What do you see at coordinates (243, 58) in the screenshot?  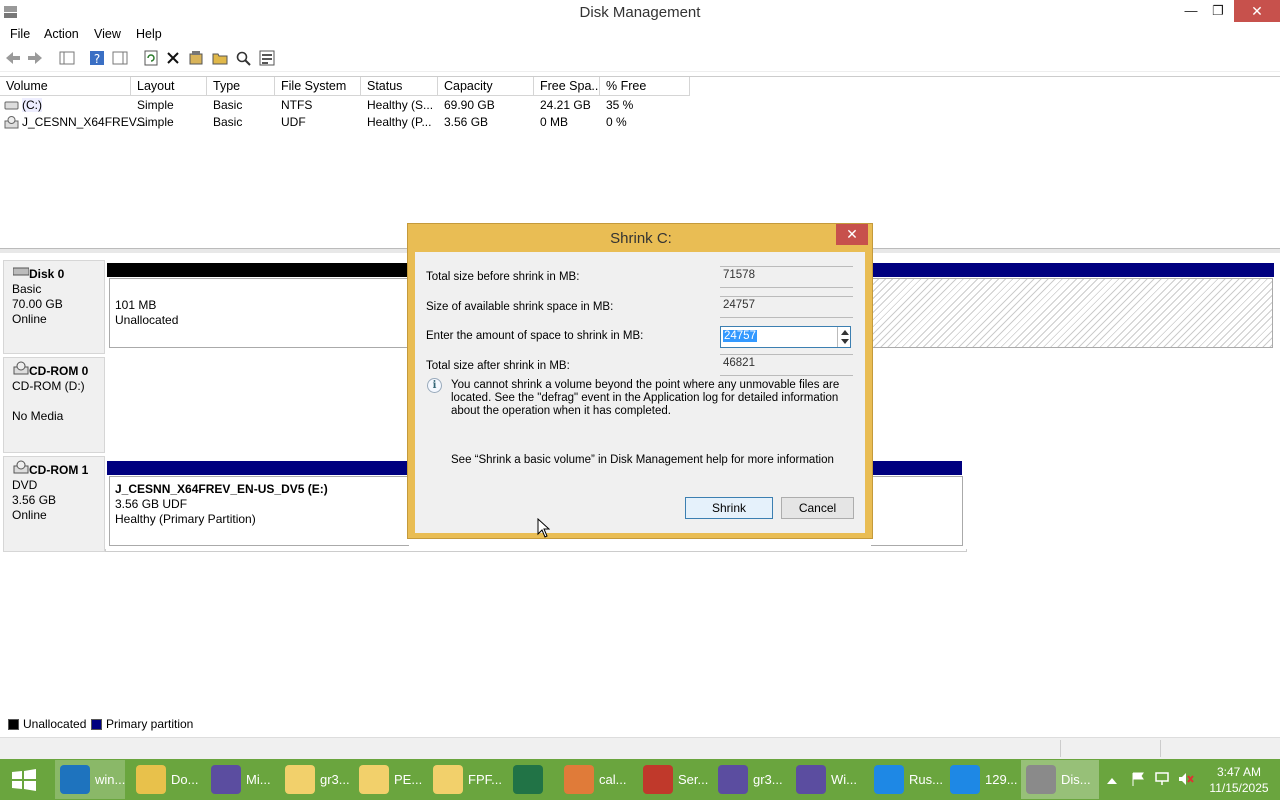 I see `search-icon` at bounding box center [243, 58].